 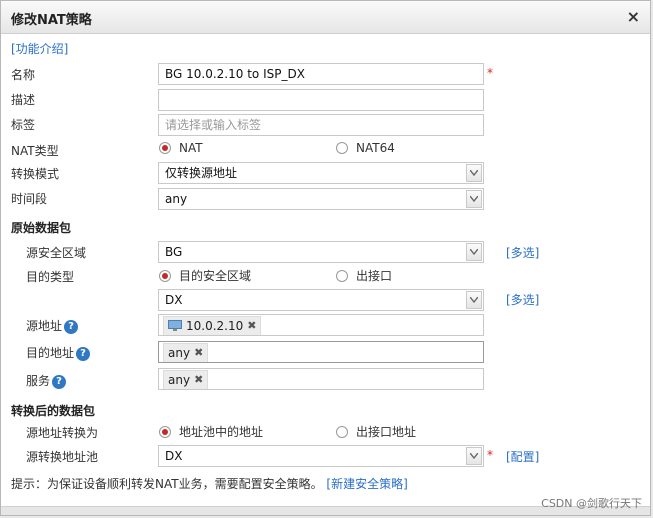 What do you see at coordinates (56, 253) in the screenshot?
I see `src-zone-label: 源安全区域` at bounding box center [56, 253].